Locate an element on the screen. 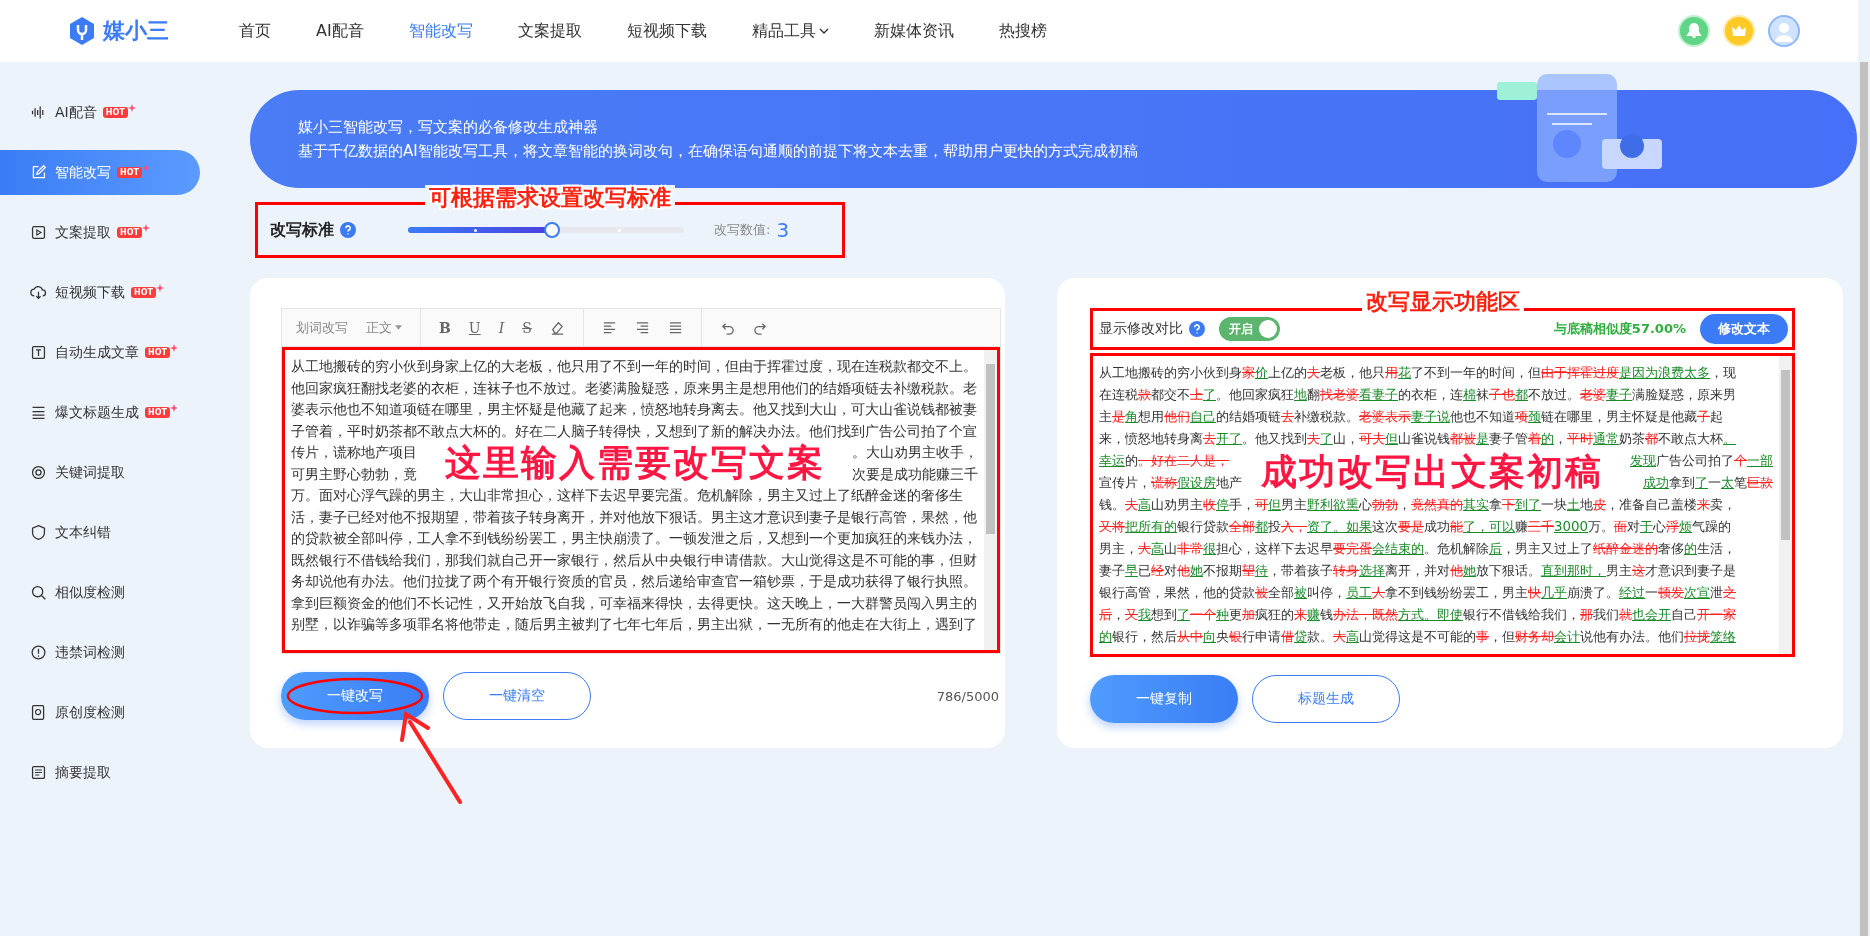  nav-link: 智能改写 is located at coordinates (440, 31).